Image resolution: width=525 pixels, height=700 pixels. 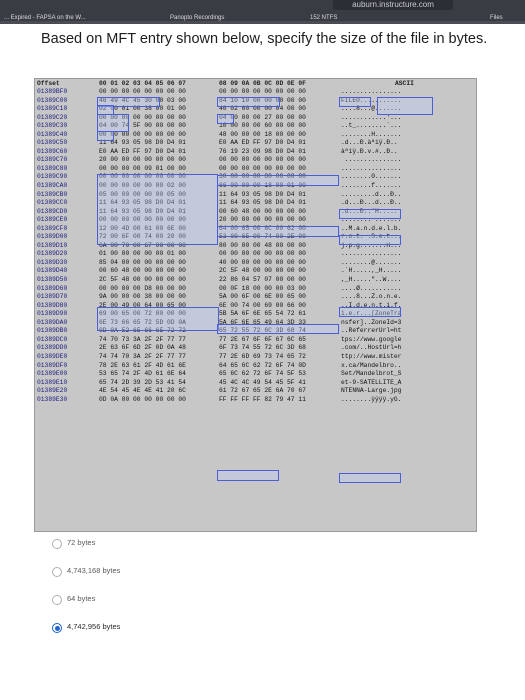 What do you see at coordinates (48, 83) in the screenshot?
I see `offset-header: Offset` at bounding box center [48, 83].